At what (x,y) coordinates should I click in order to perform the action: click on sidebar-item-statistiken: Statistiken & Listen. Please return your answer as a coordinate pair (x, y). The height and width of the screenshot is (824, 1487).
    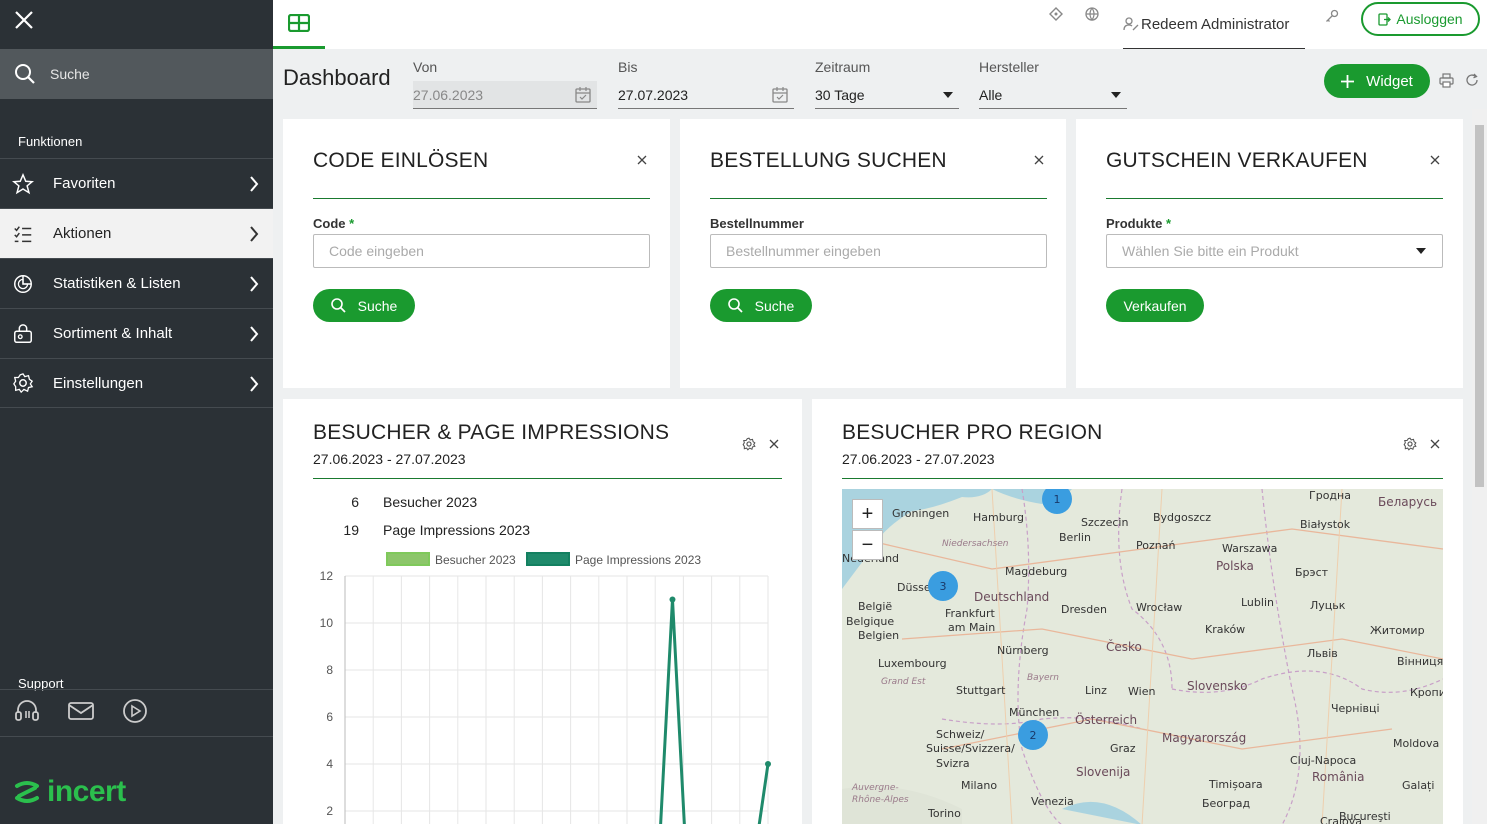
    Looking at the image, I should click on (136, 283).